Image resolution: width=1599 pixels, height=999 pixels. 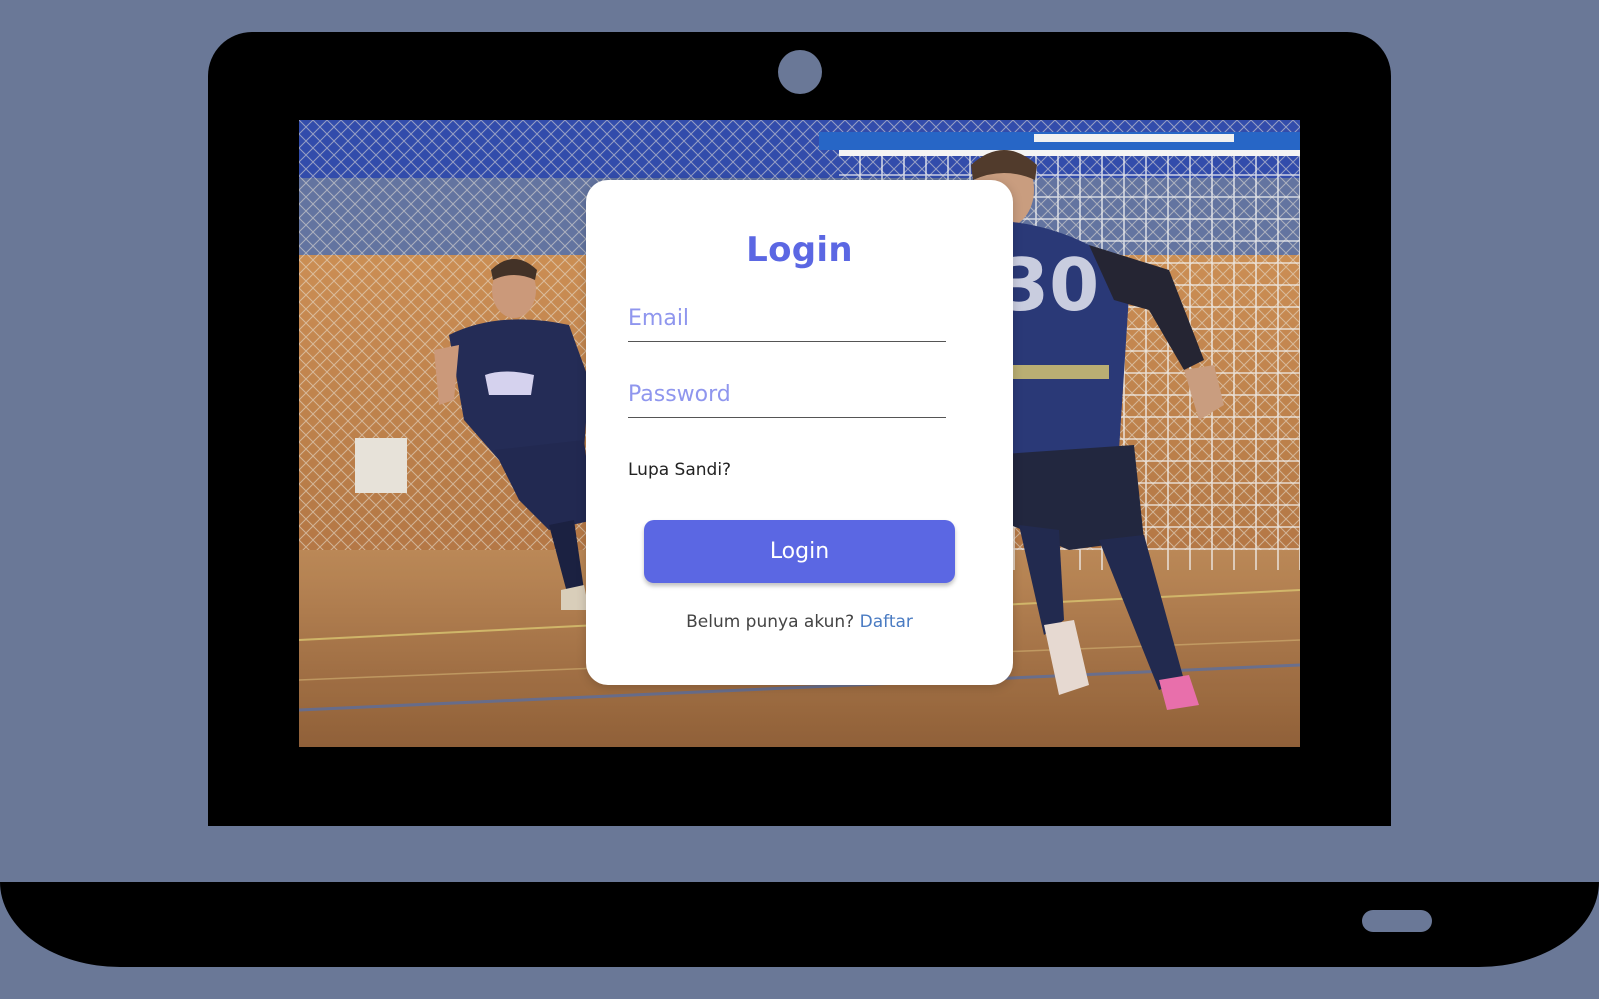 I want to click on forgot-password-link: Lupa Sandi?, so click(x=679, y=470).